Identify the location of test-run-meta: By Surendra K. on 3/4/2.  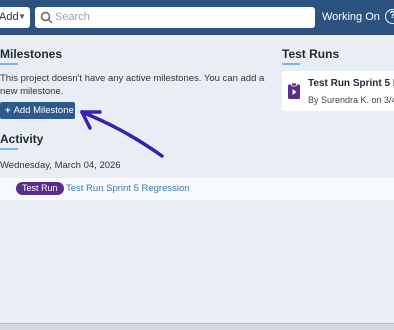
(351, 100).